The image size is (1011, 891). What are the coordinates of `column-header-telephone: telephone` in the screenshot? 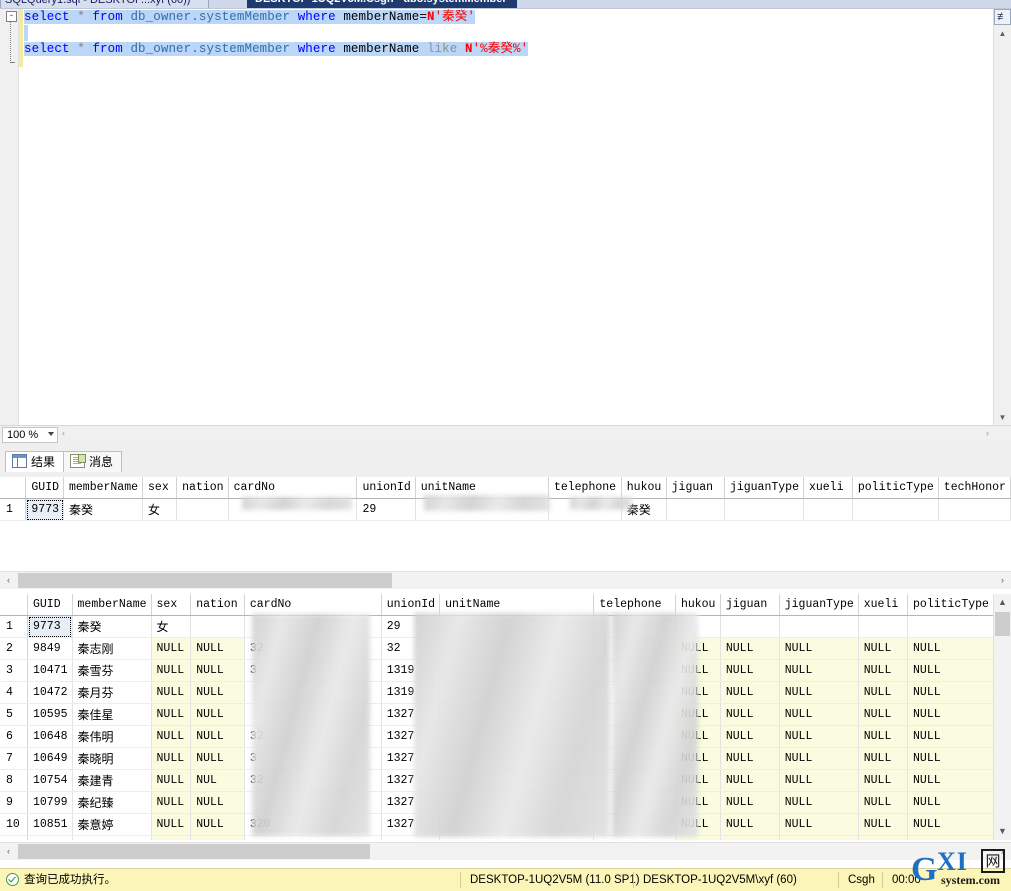 It's located at (634, 605).